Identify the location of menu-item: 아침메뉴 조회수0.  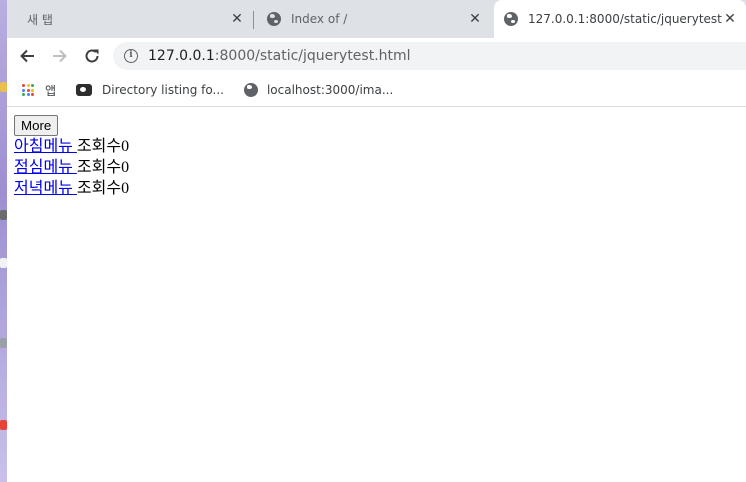
(380, 146).